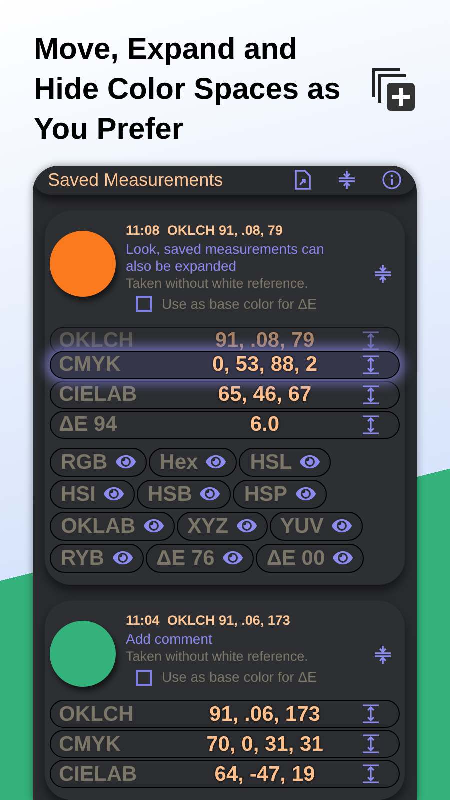  What do you see at coordinates (265, 341) in the screenshot?
I see `color-value: 91, .08, 79` at bounding box center [265, 341].